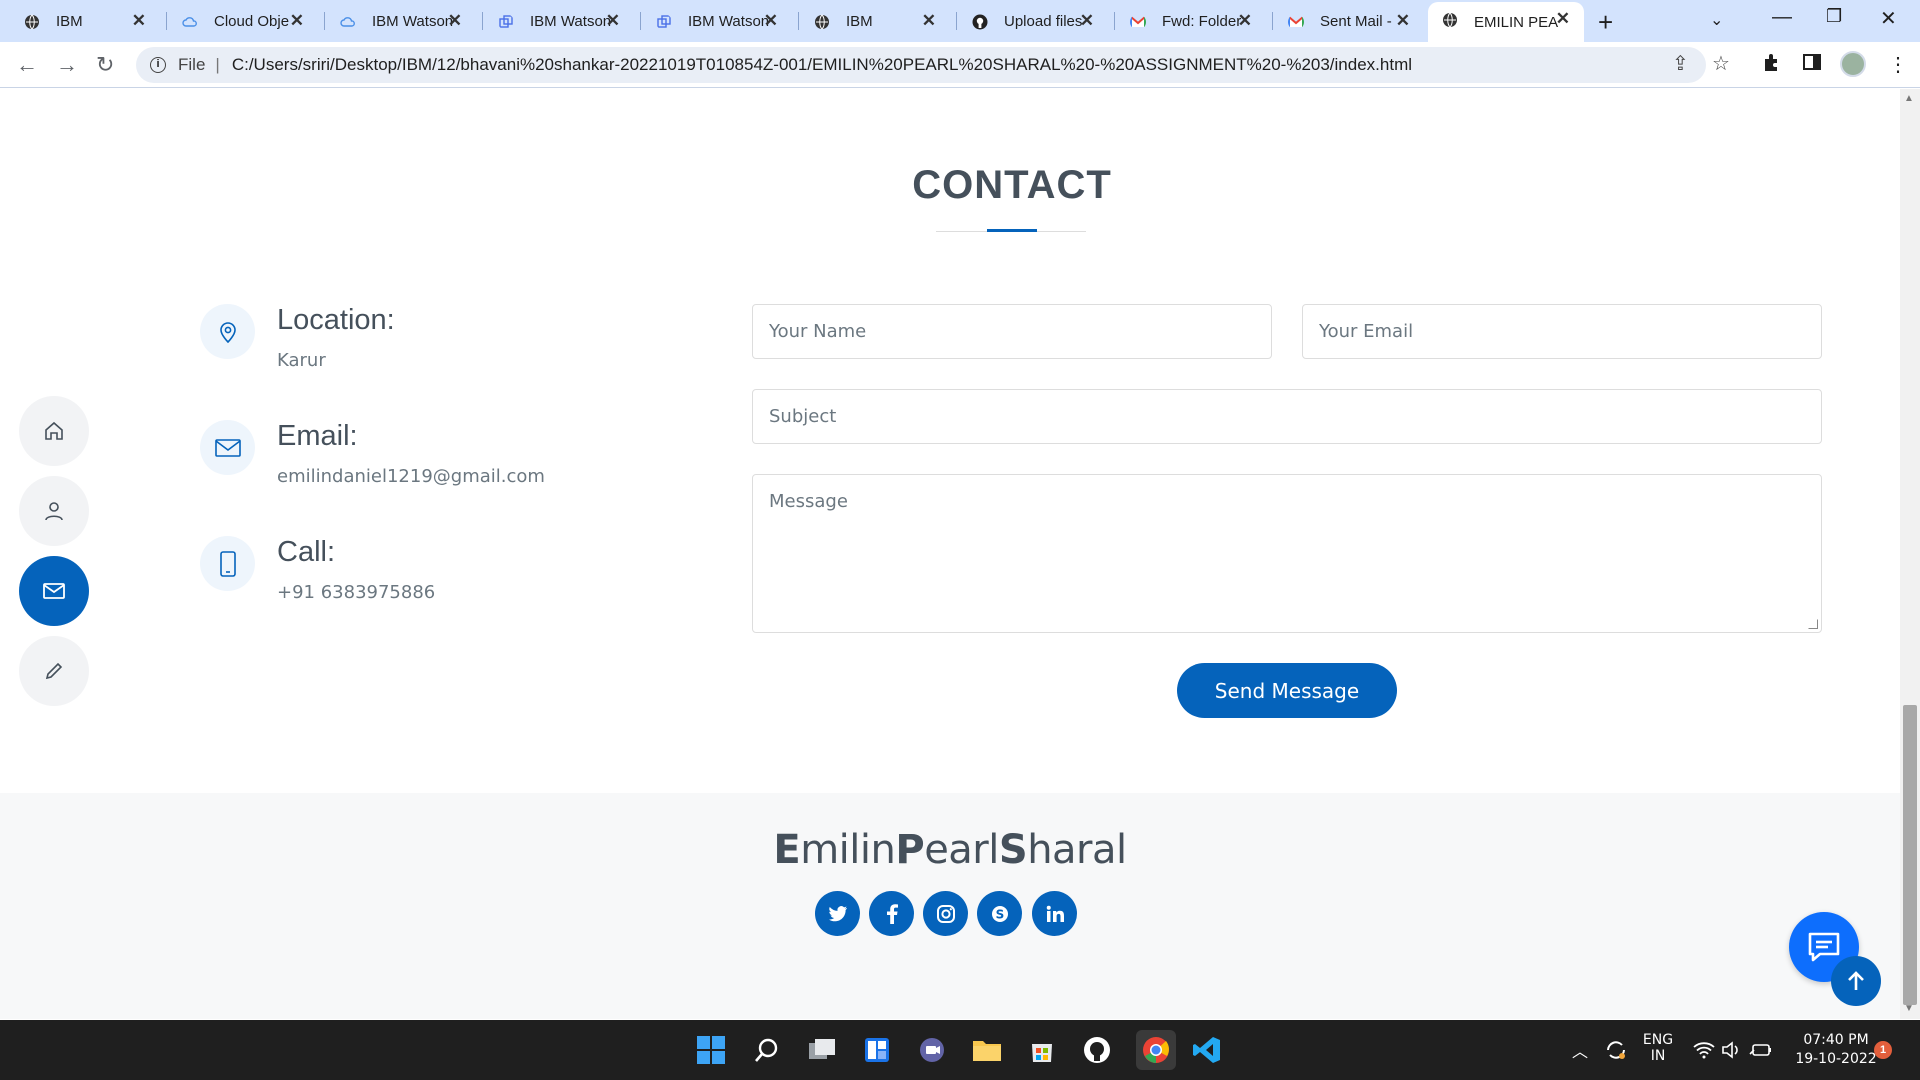 Image resolution: width=1920 pixels, height=1080 pixels. Describe the element at coordinates (105, 65) in the screenshot. I see `reload-icon: ↻` at that location.